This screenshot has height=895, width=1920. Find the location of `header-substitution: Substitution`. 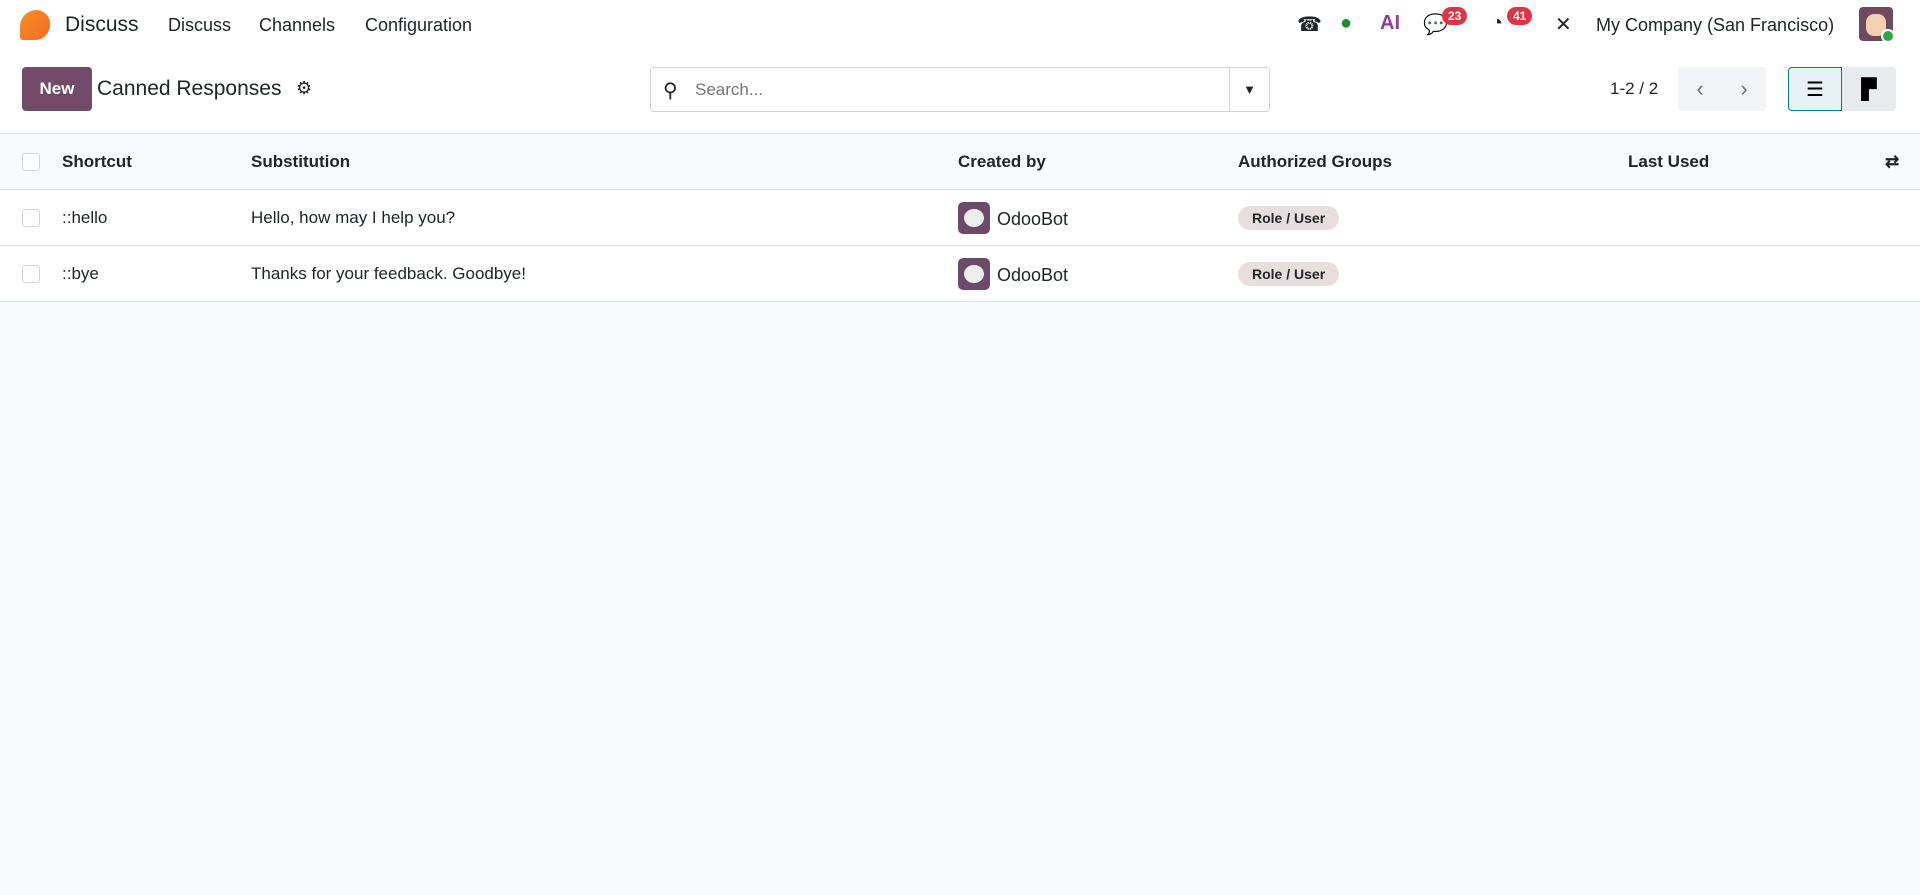

header-substitution: Substitution is located at coordinates (300, 162).